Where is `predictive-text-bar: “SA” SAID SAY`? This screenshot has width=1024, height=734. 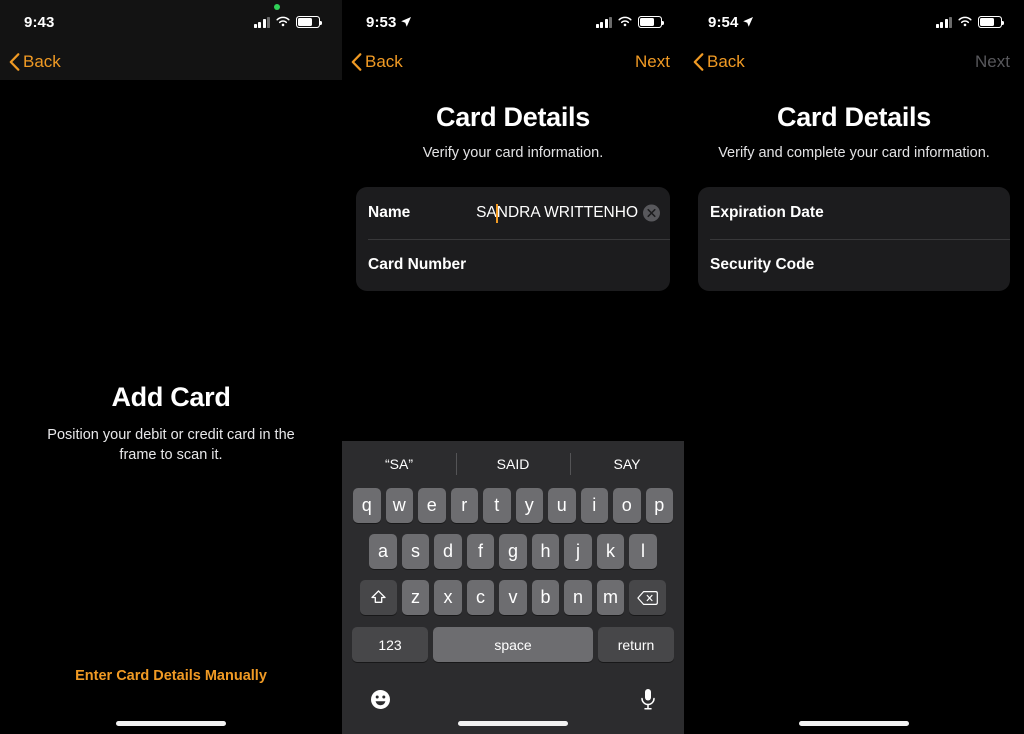 predictive-text-bar: “SA” SAID SAY is located at coordinates (513, 464).